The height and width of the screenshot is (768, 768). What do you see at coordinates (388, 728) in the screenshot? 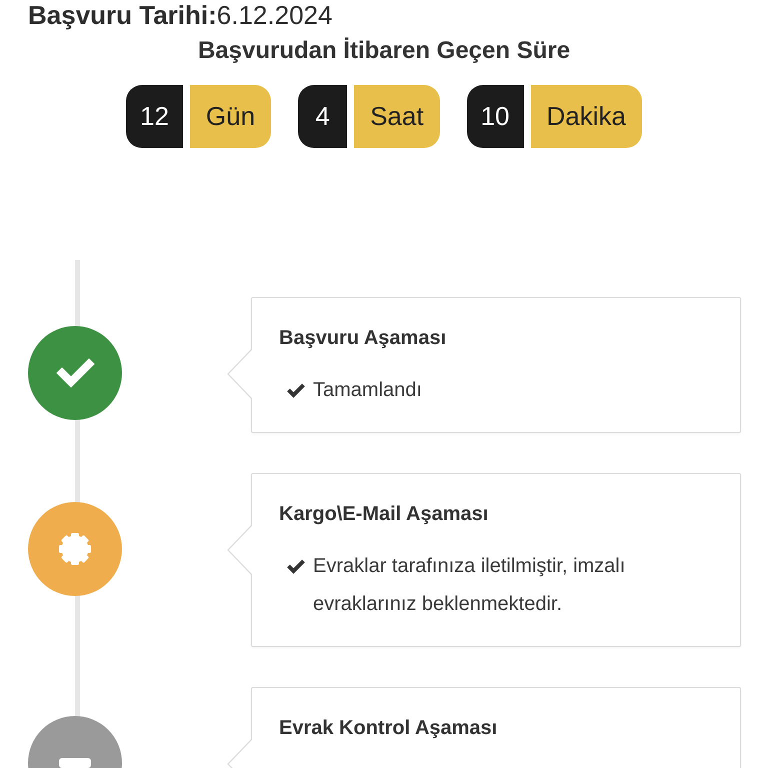
I see `step-title: Evrak Kontrol Aşaması` at bounding box center [388, 728].